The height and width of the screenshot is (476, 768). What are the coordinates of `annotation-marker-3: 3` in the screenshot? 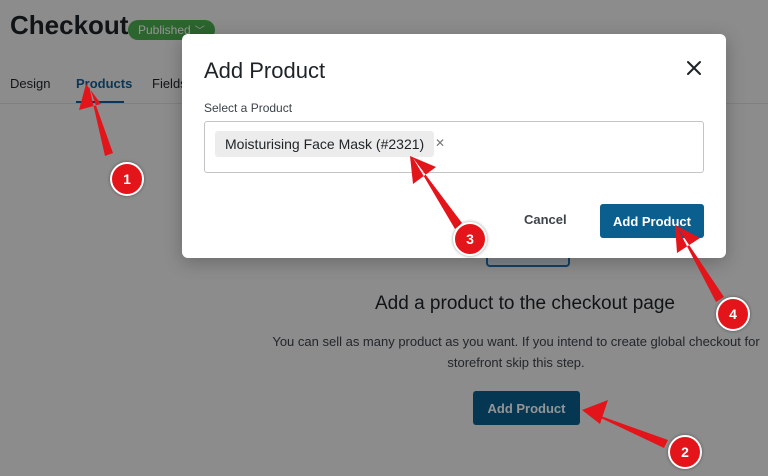 It's located at (470, 239).